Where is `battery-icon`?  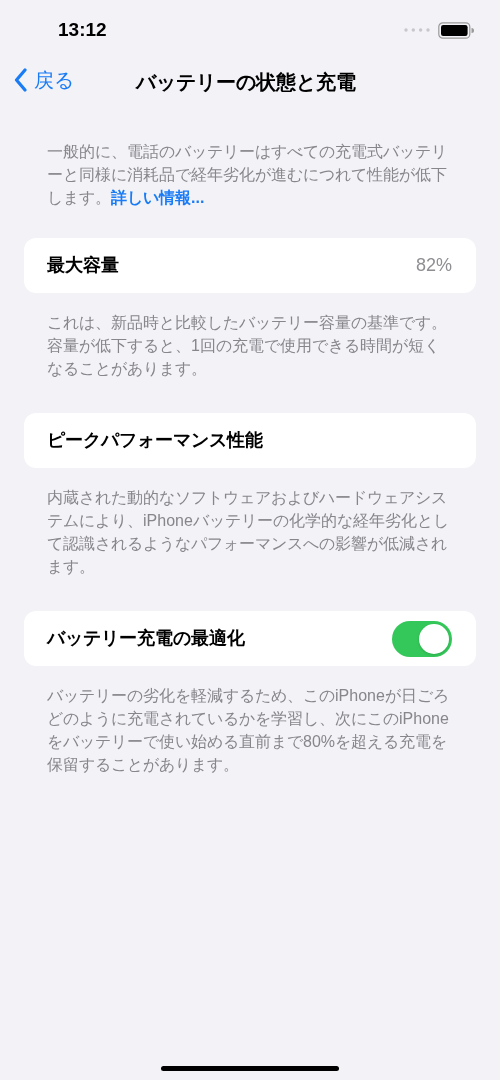
battery-icon is located at coordinates (456, 30).